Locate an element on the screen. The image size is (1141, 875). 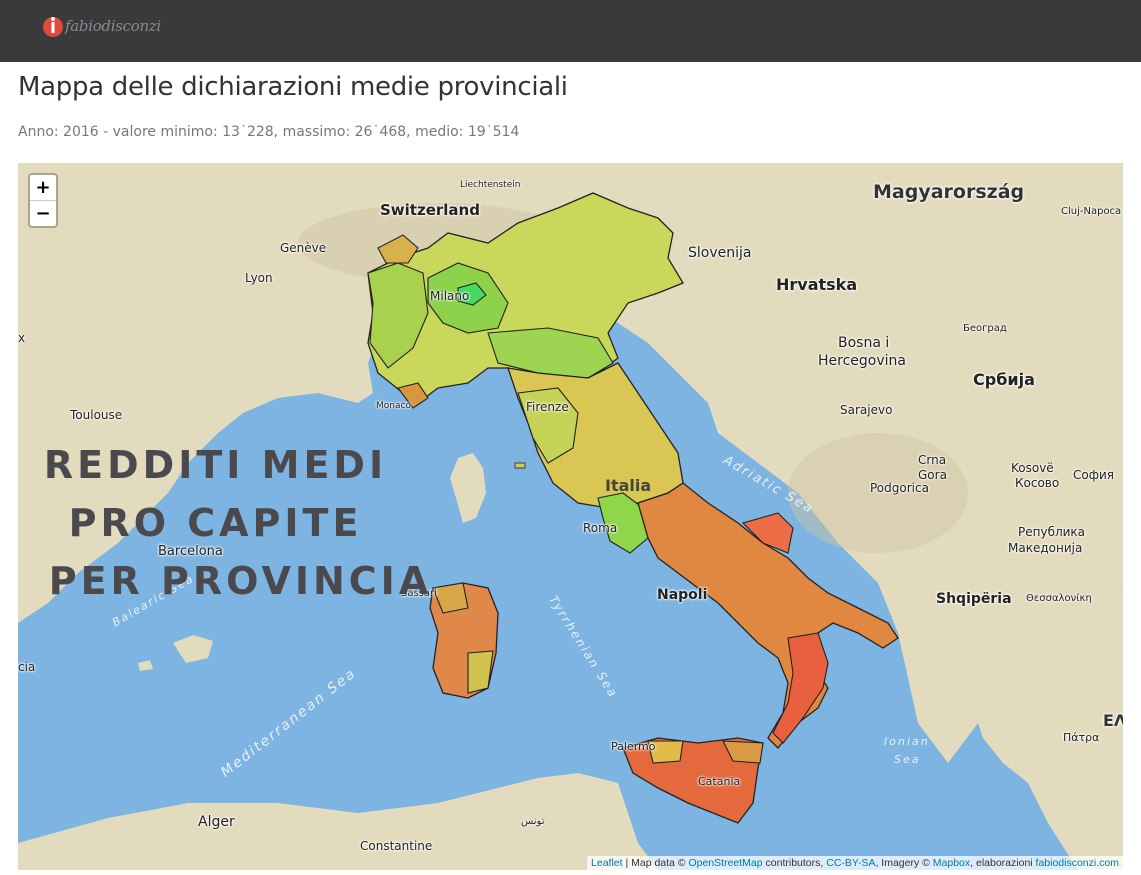
sea-label-ionian-2: Sea is located at coordinates (907, 759).